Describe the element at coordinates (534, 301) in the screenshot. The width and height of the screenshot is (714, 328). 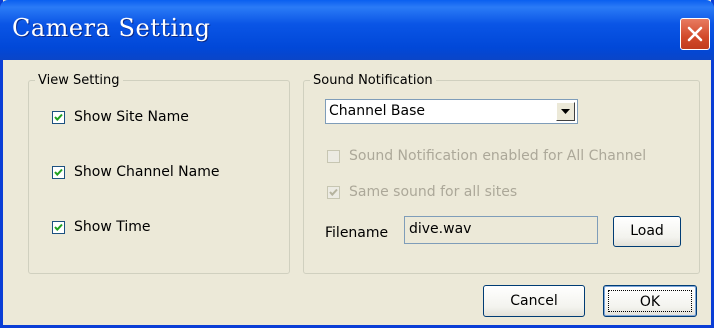
I see `cancel-button: Cancel` at that location.